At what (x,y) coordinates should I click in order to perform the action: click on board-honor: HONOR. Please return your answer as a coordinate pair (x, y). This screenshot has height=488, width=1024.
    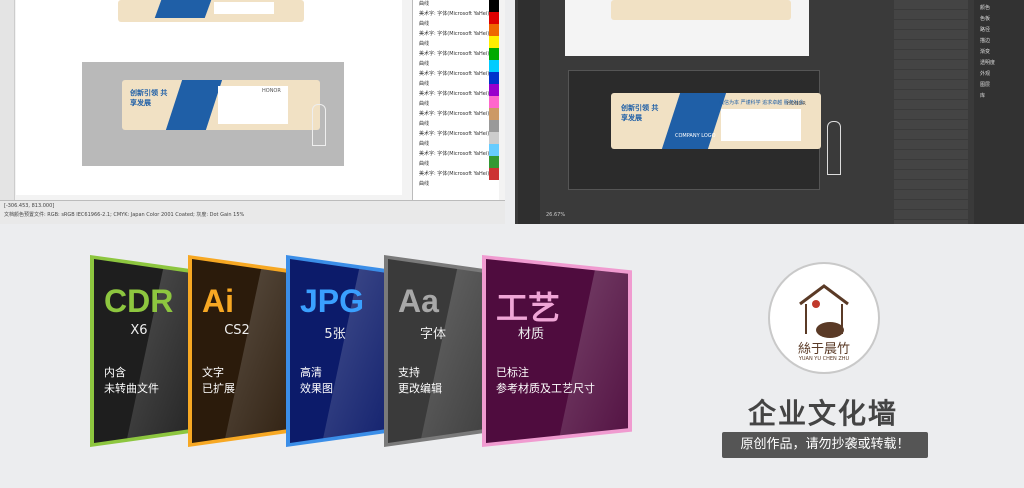
    Looking at the image, I should click on (271, 91).